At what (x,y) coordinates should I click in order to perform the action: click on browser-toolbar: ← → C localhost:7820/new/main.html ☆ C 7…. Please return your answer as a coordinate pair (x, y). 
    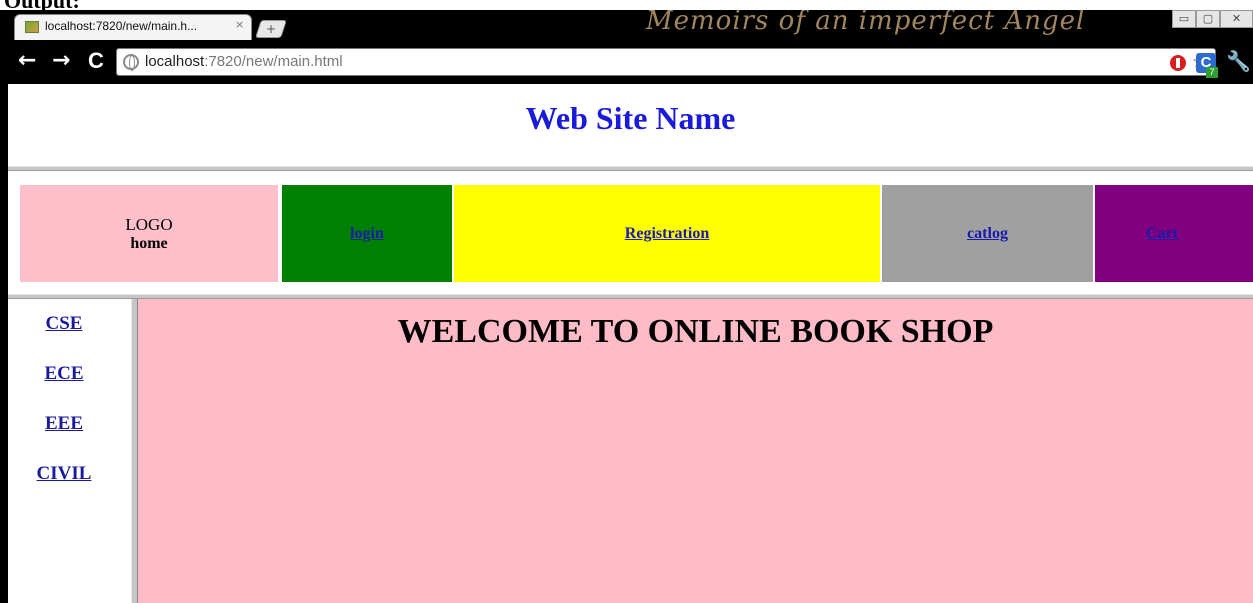
    Looking at the image, I should click on (626, 62).